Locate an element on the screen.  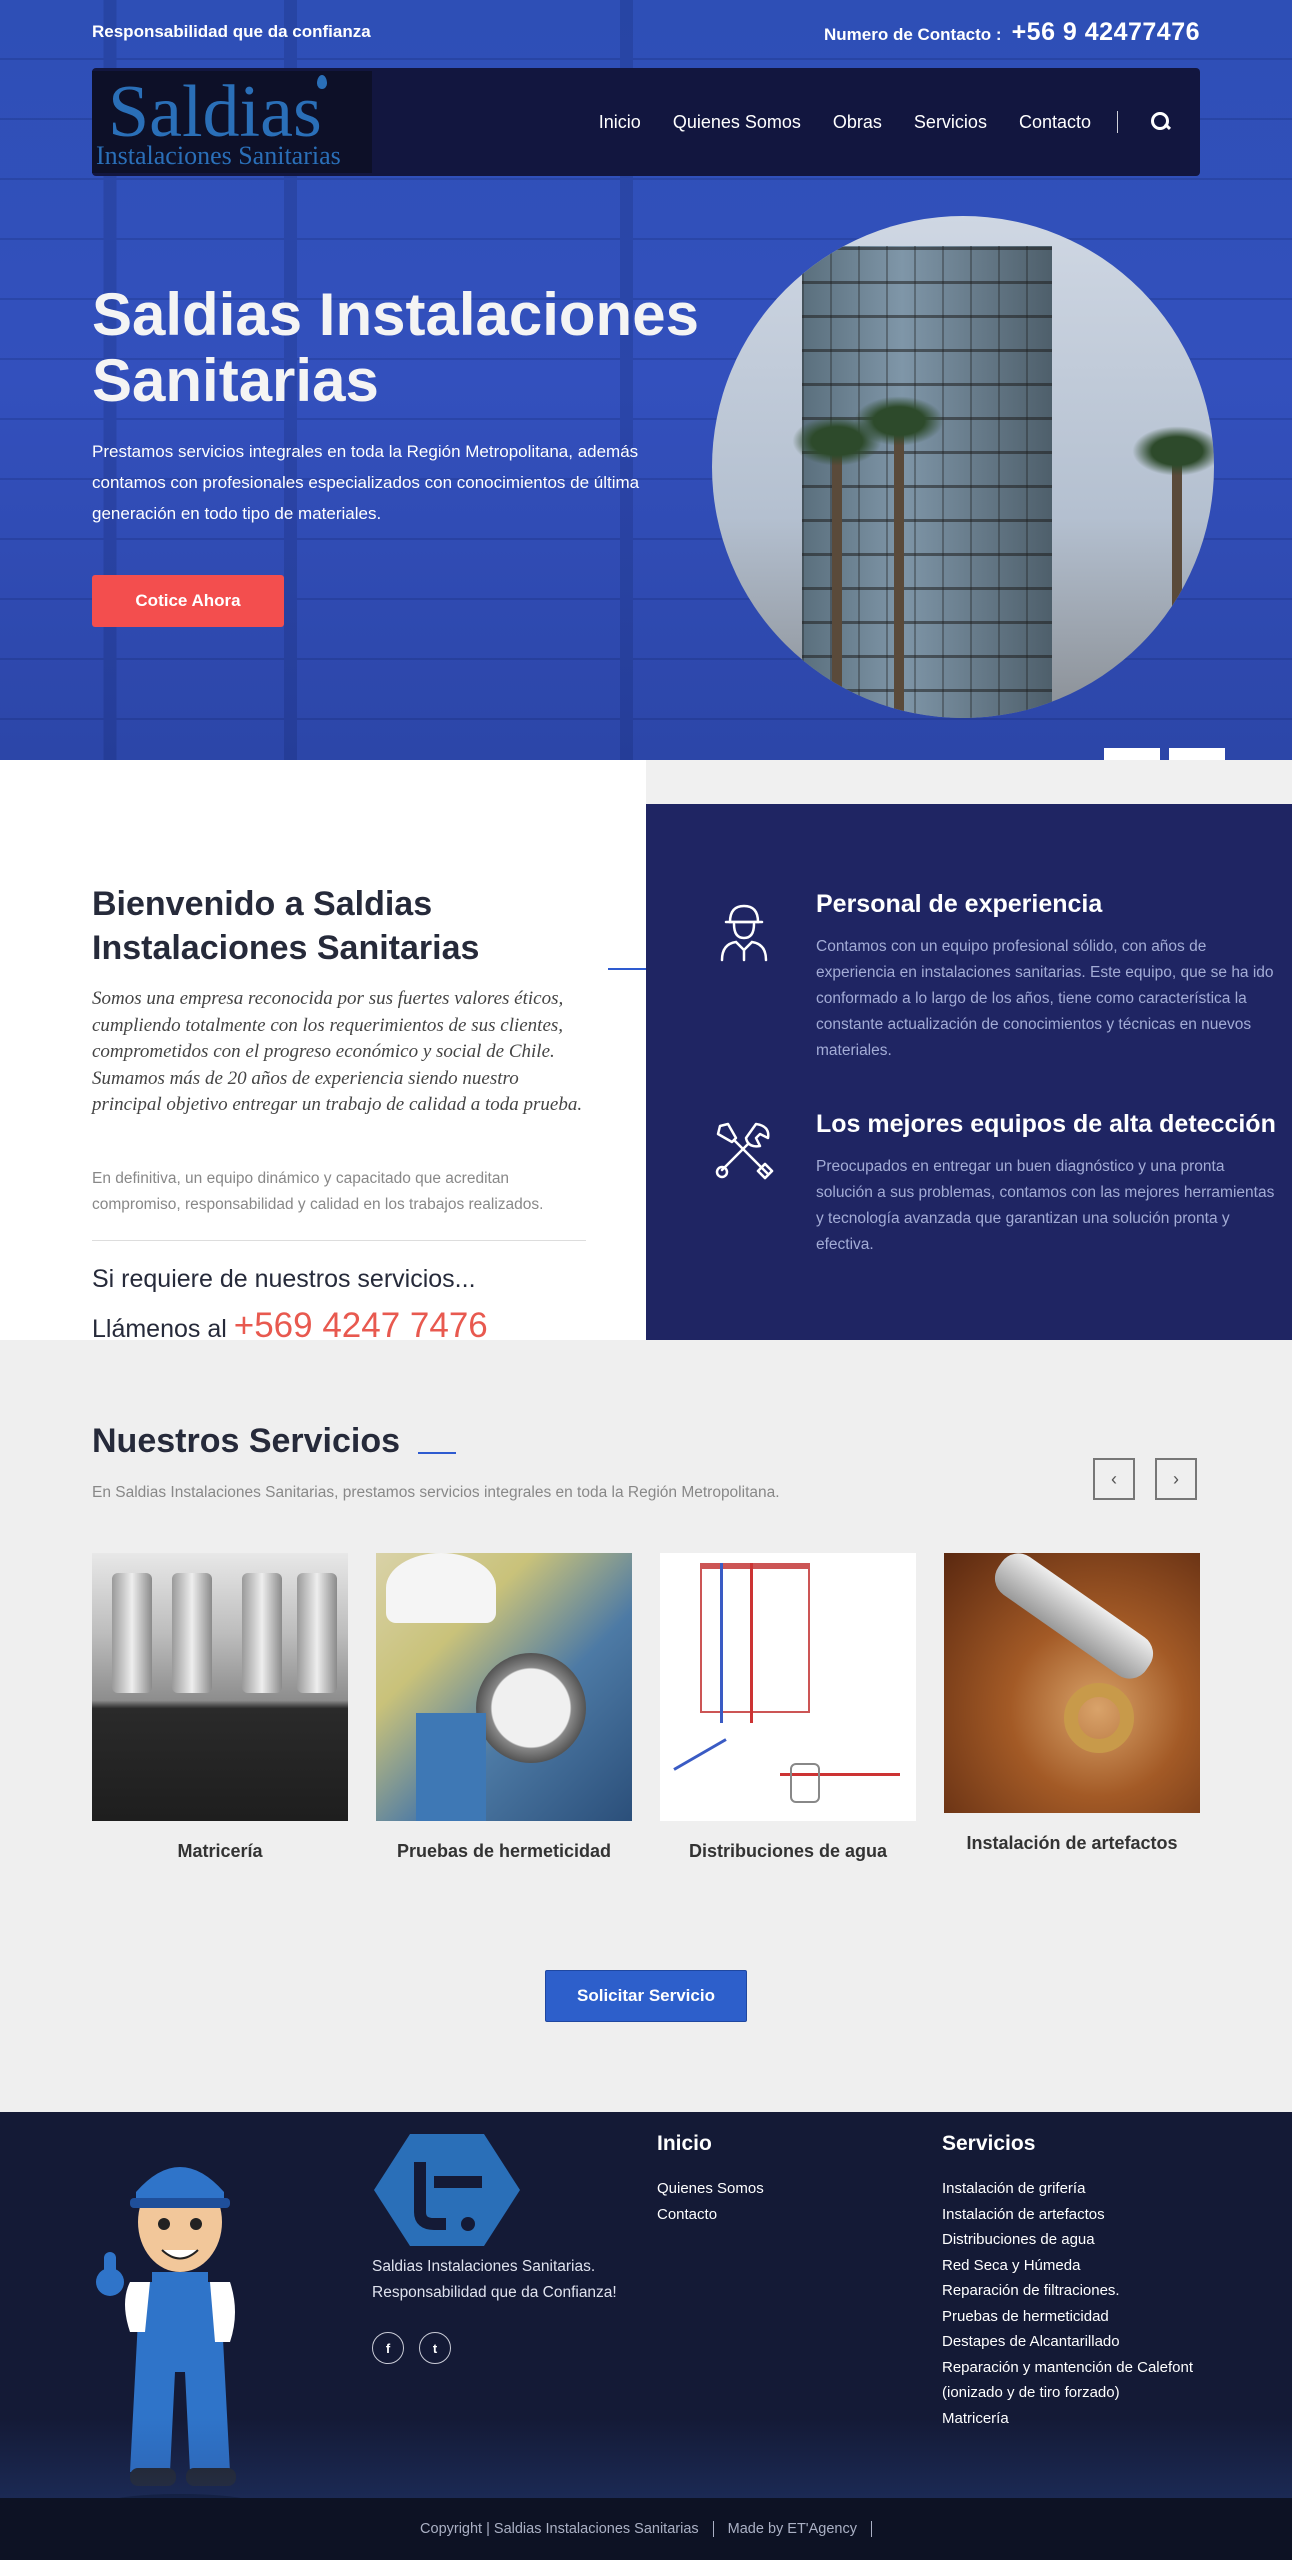
service-card-hermeticidad: Pruebas de hermeticidad is located at coordinates (504, 1707).